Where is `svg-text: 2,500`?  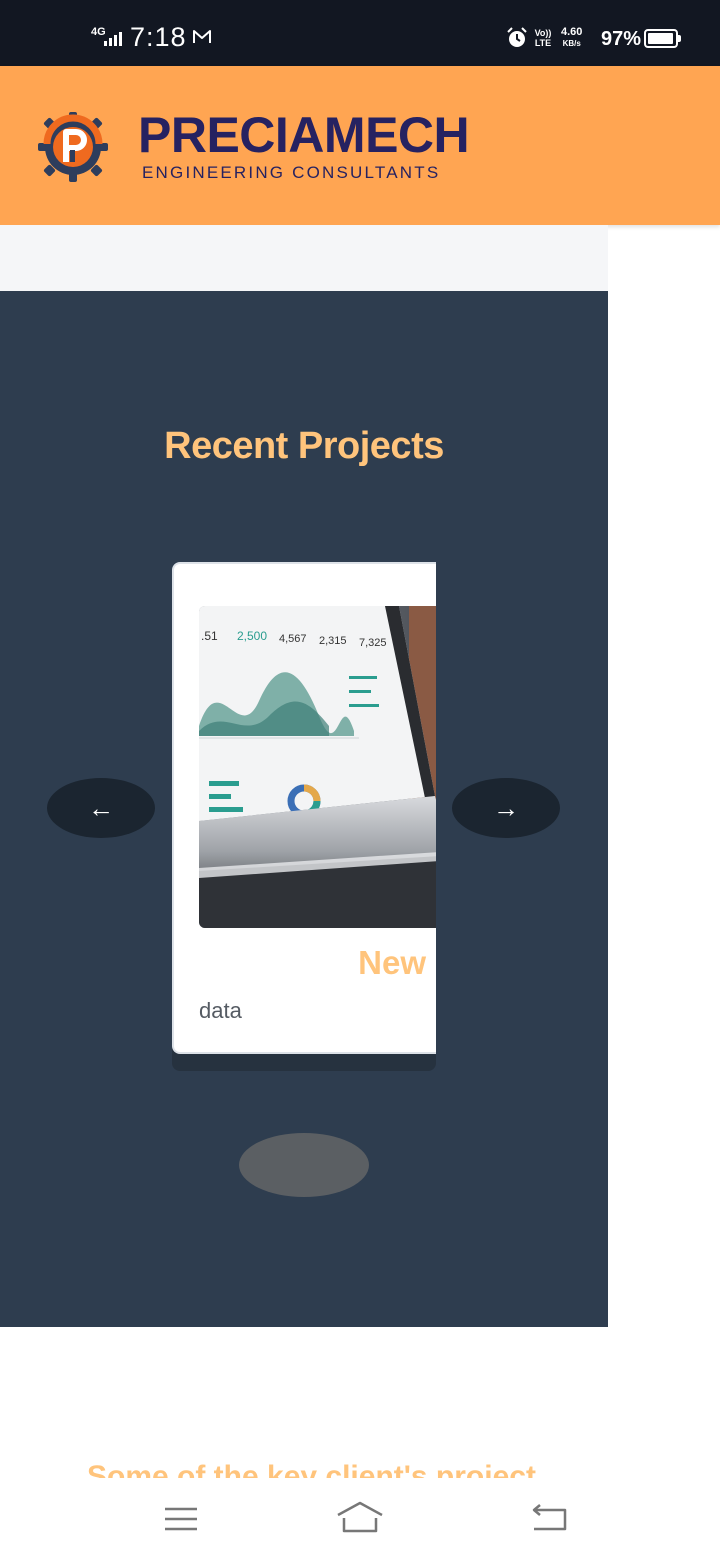
svg-text: 2,500 is located at coordinates (252, 636).